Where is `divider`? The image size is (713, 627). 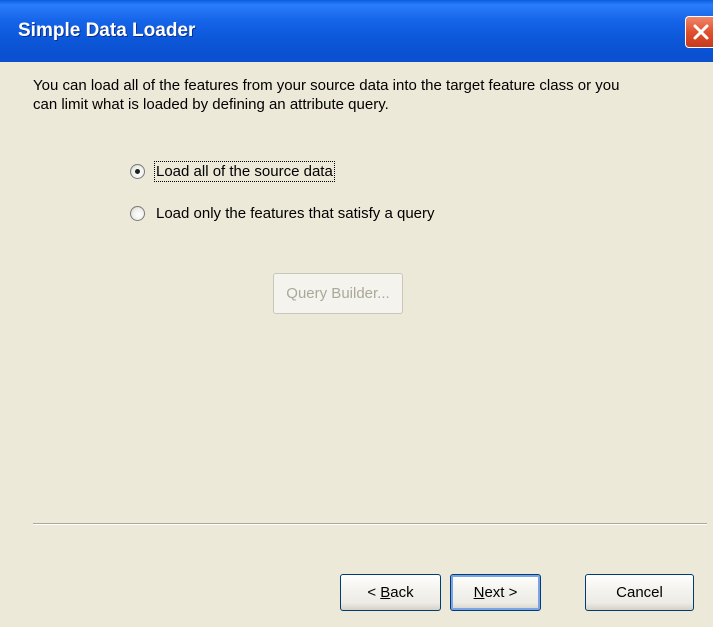
divider is located at coordinates (370, 524).